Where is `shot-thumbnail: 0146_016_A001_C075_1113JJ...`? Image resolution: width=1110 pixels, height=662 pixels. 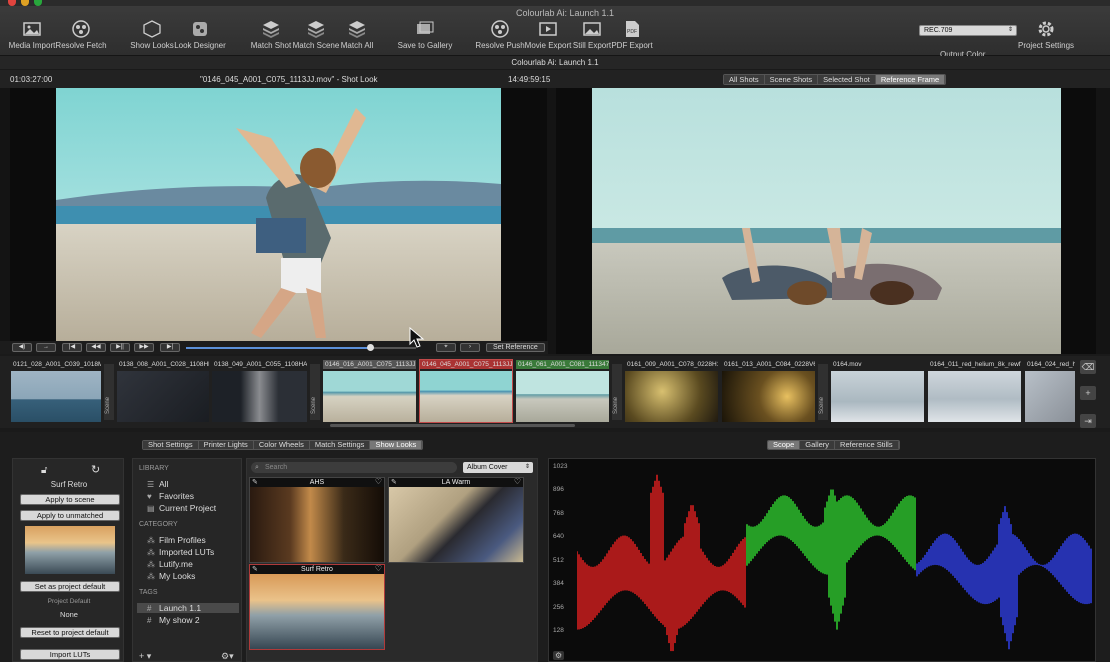 shot-thumbnail: 0146_016_A001_C075_1113JJ... is located at coordinates (369, 391).